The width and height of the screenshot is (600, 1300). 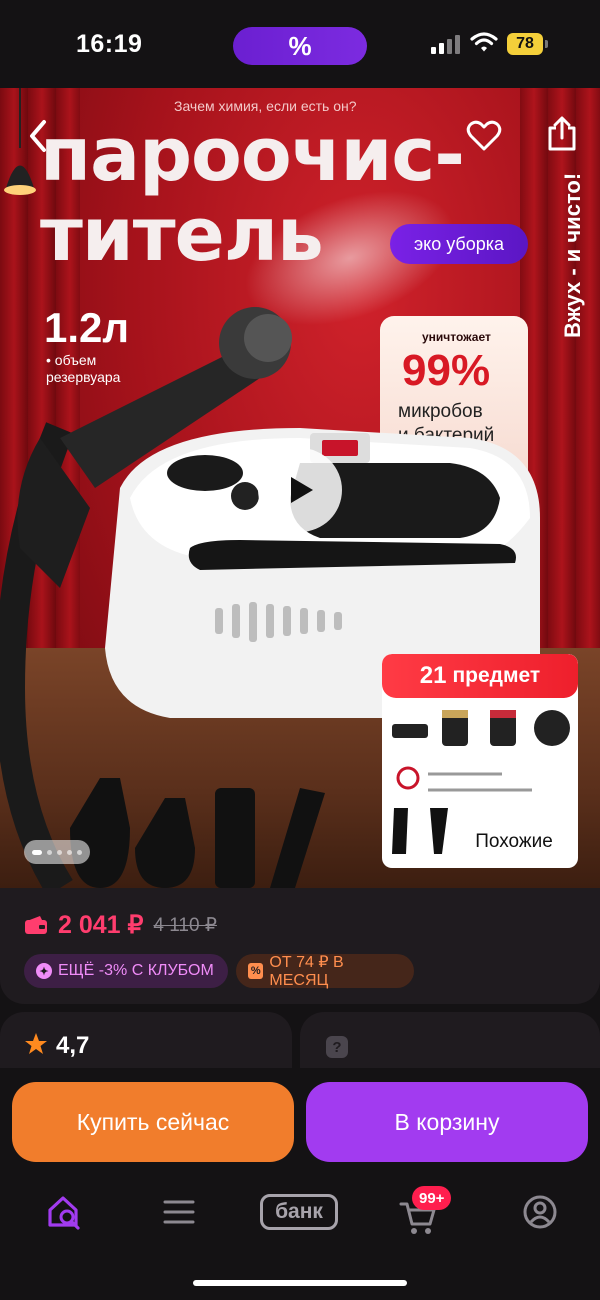 I want to click on share-icon, so click(x=562, y=133).